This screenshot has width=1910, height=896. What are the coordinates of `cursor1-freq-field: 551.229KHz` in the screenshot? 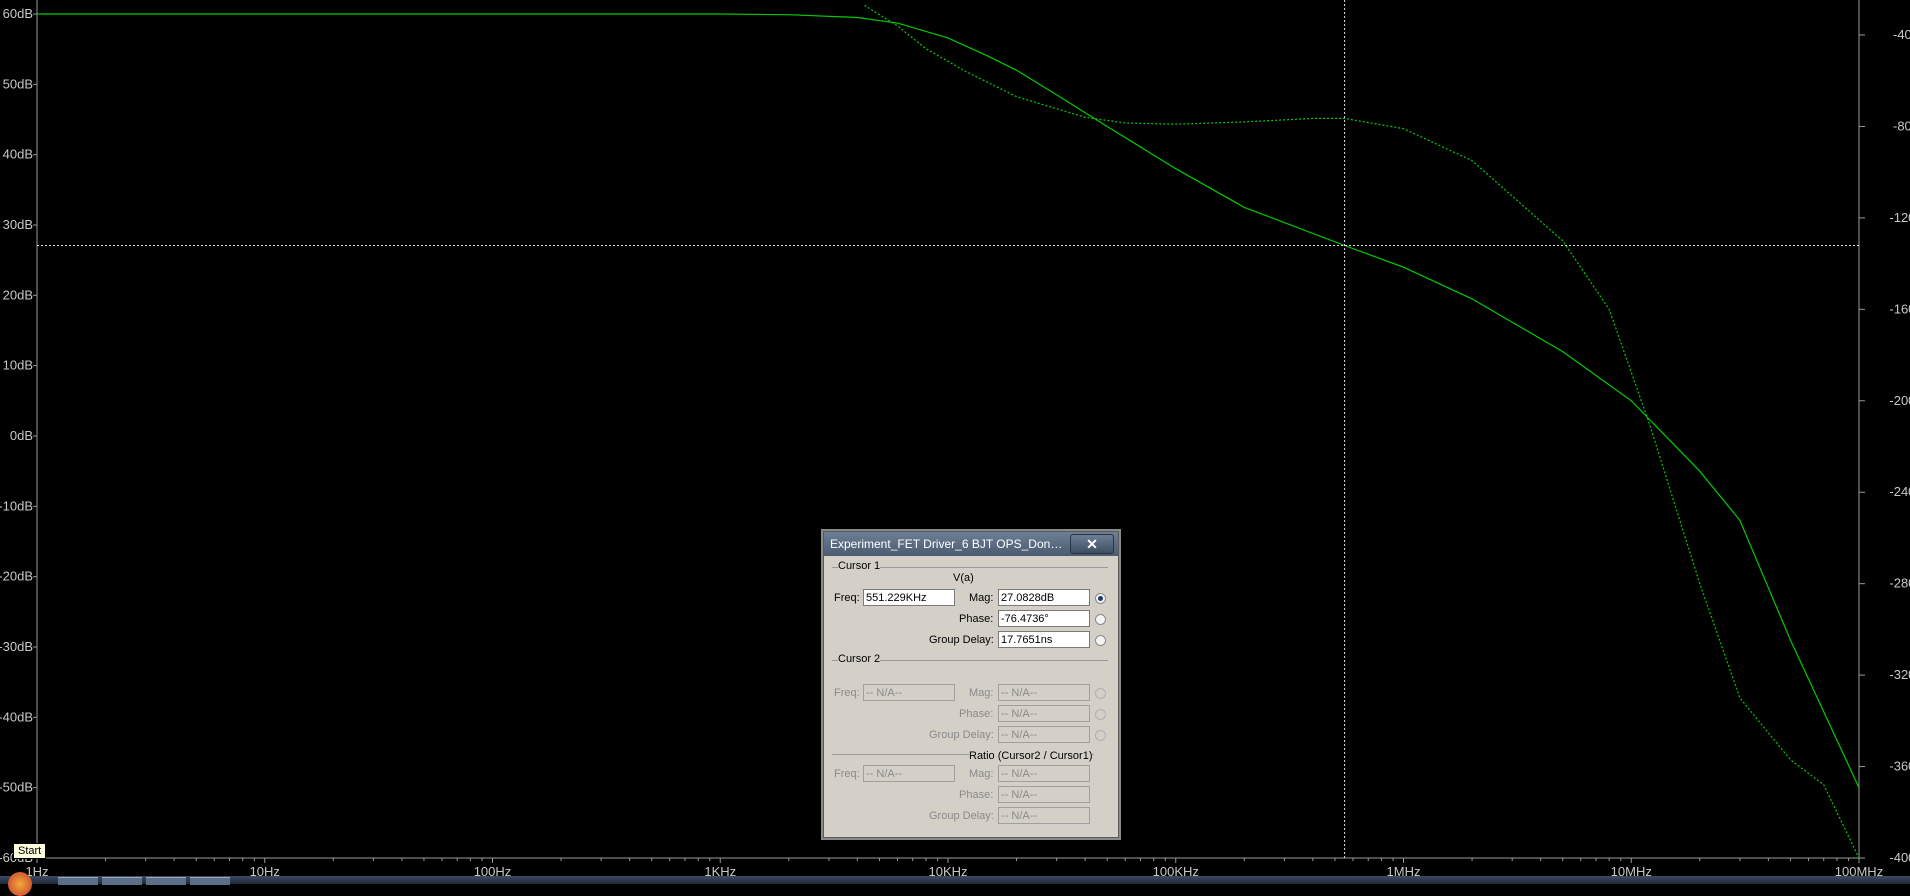 It's located at (909, 597).